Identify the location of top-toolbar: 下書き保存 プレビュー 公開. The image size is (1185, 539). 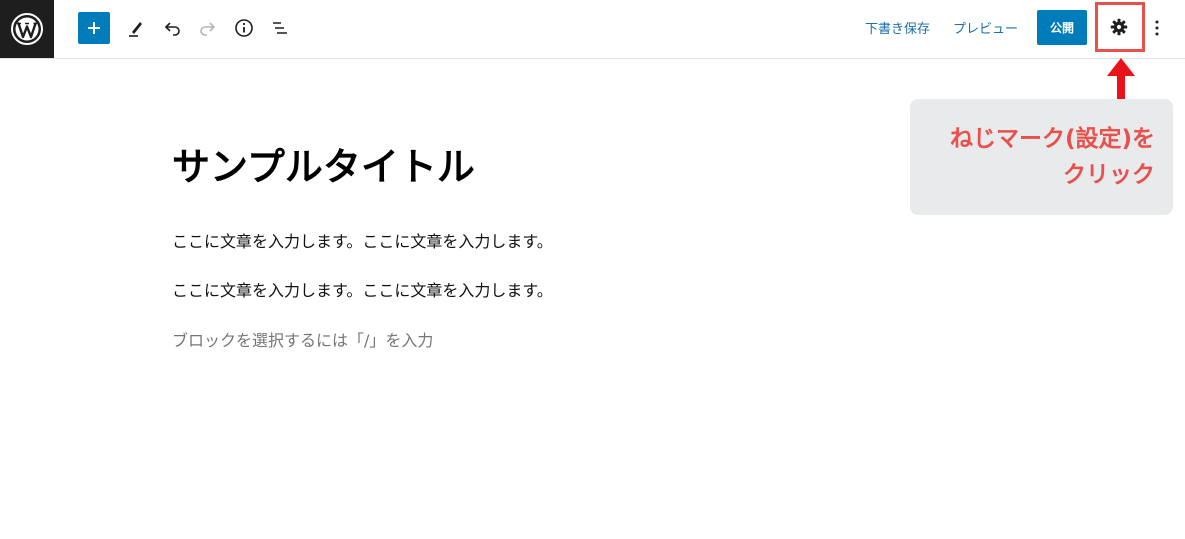
(592, 29).